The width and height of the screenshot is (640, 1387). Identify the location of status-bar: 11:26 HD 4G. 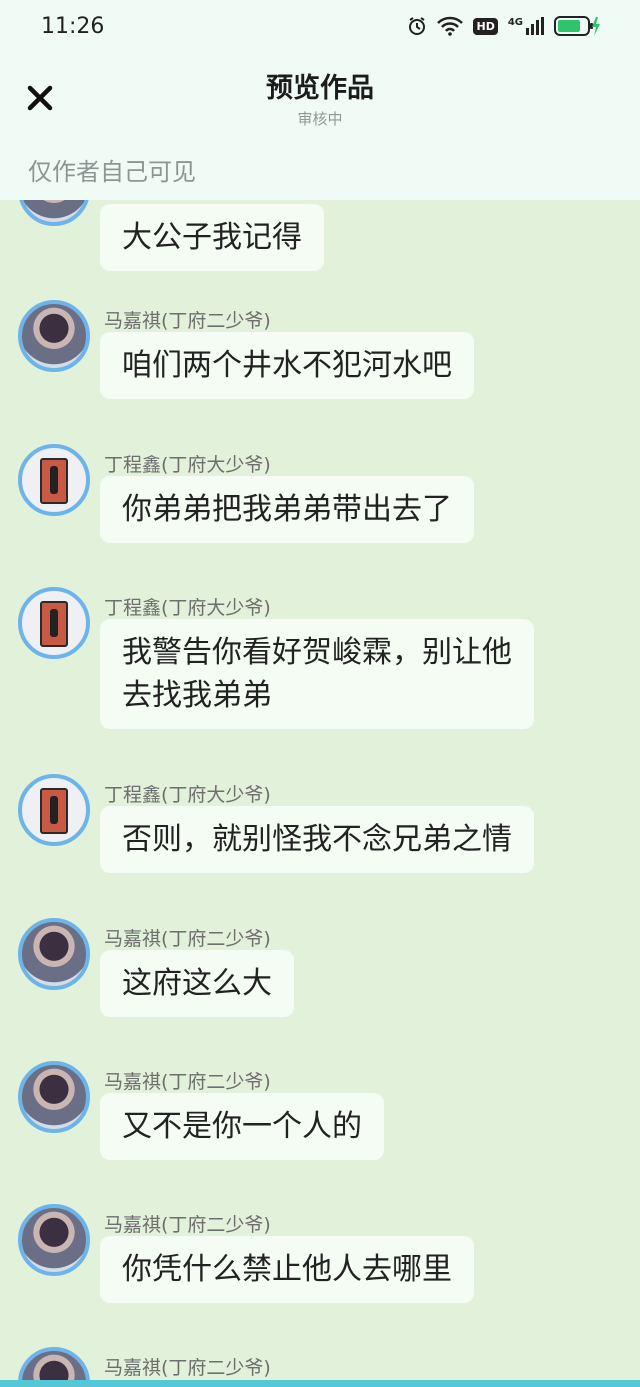
(320, 28).